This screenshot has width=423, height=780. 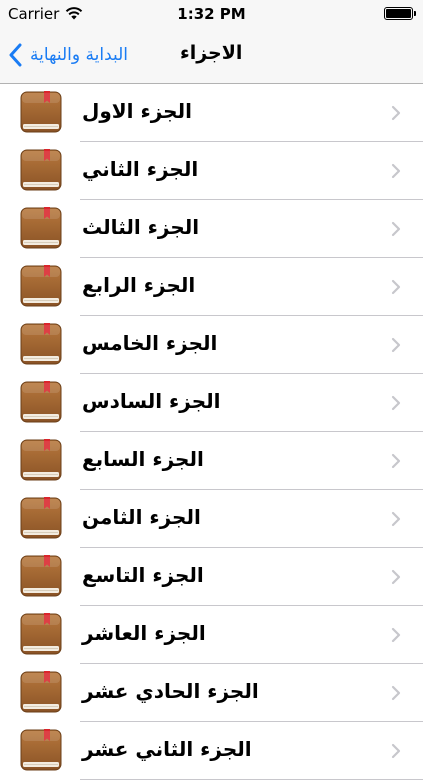 I want to click on back-button: البداية والنهاية, so click(x=68, y=55).